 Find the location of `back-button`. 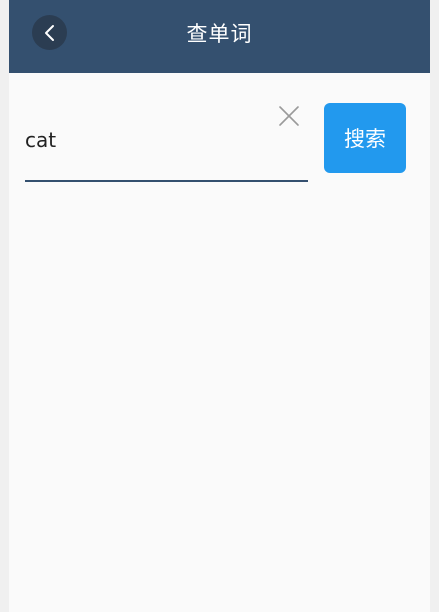

back-button is located at coordinates (49, 32).